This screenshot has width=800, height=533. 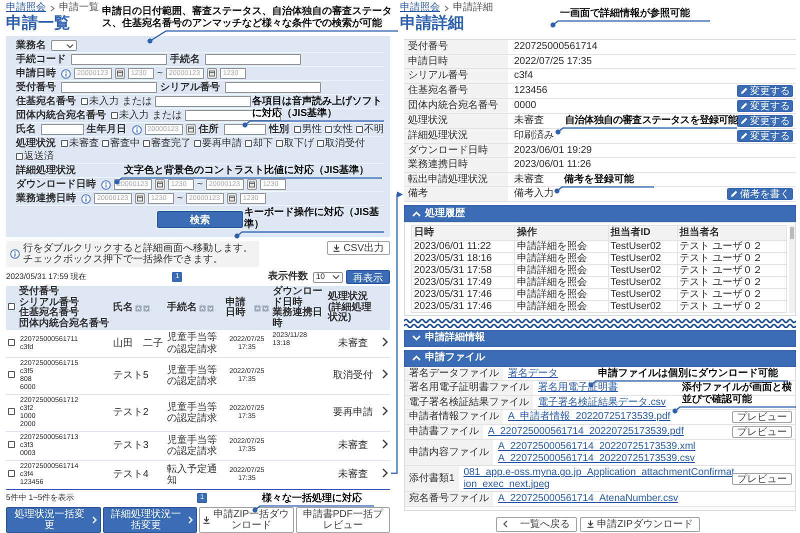 What do you see at coordinates (553, 61) in the screenshot?
I see `field-value: 2022/07/25 17:35` at bounding box center [553, 61].